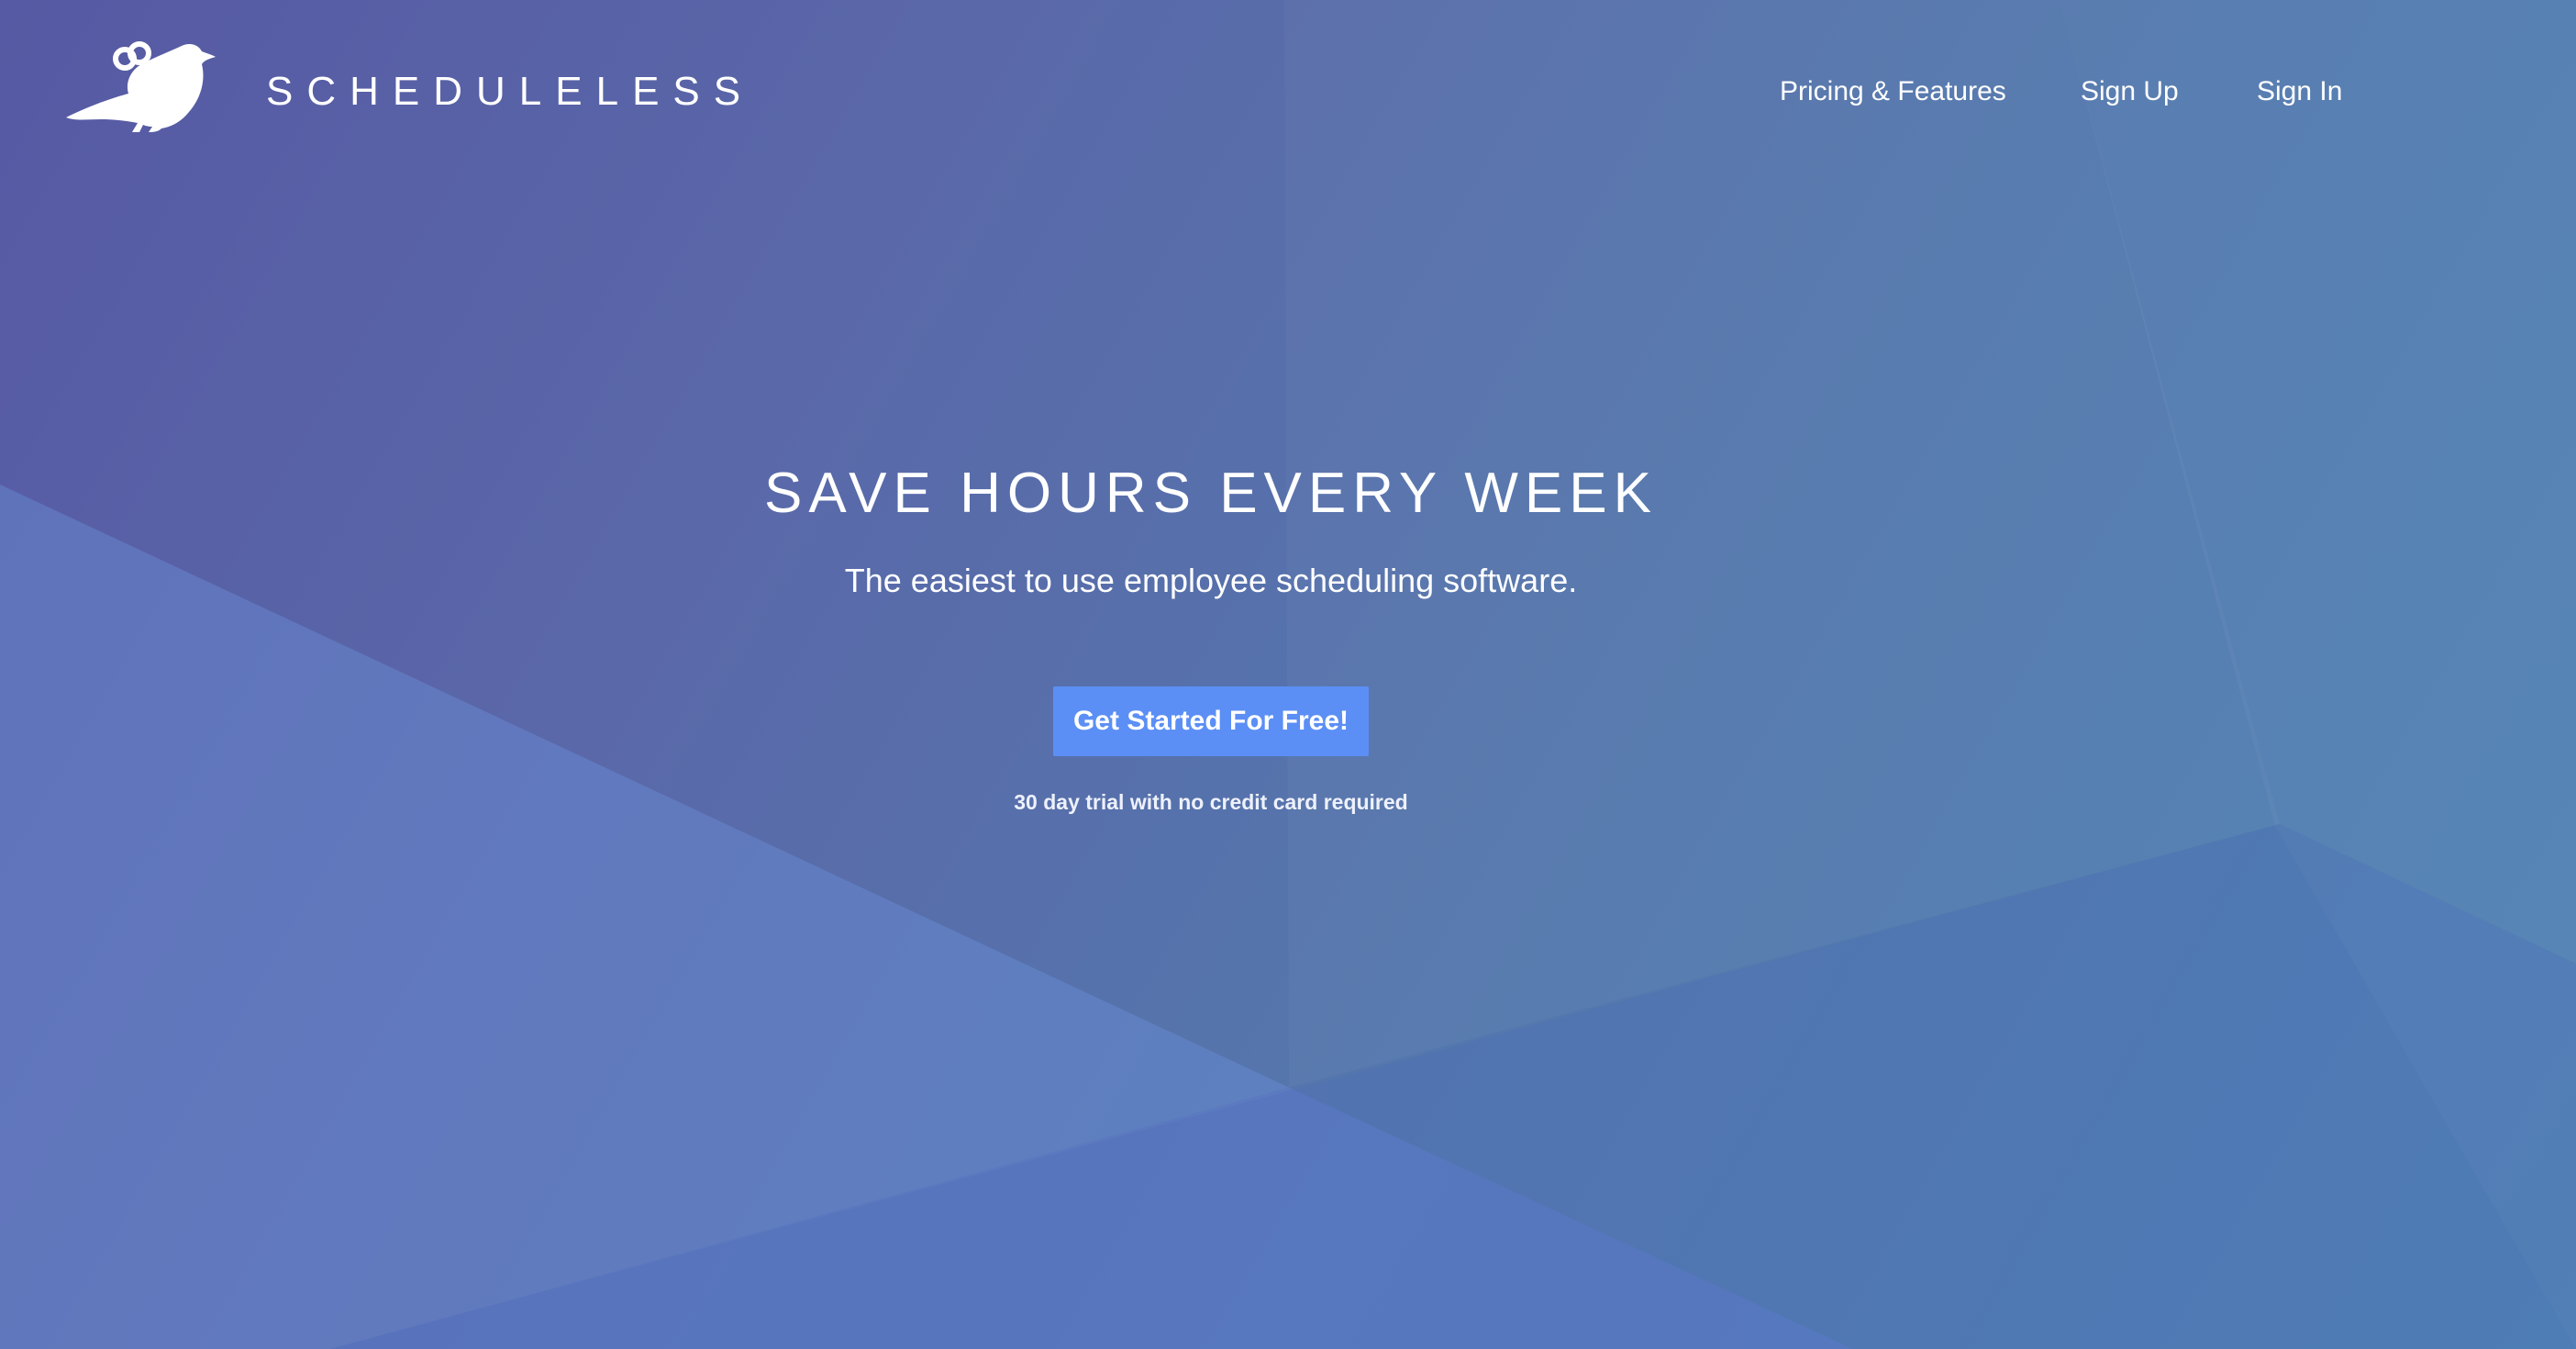 The width and height of the screenshot is (2576, 1349). Describe the element at coordinates (1211, 494) in the screenshot. I see `hero-headline: SAVE HOURS EVERY WEEK` at that location.